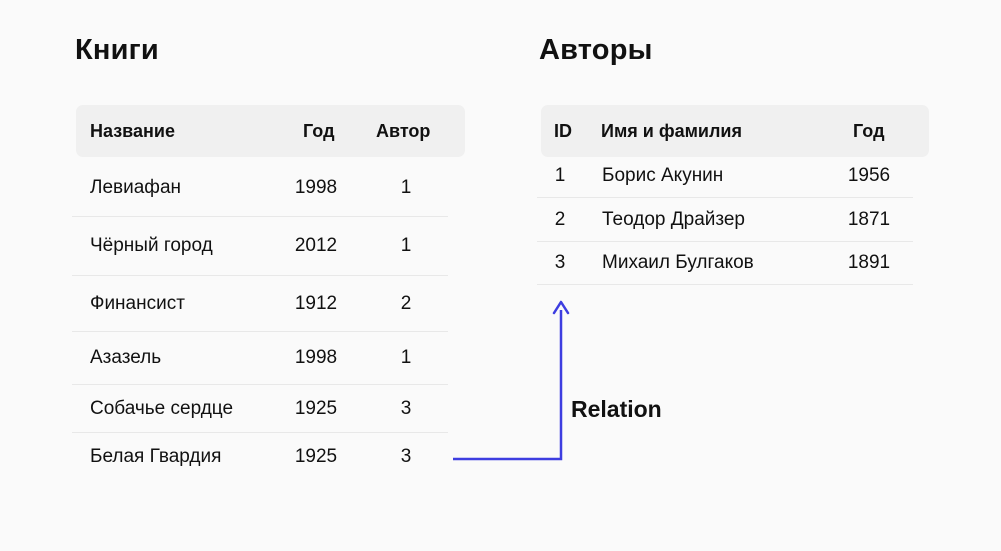  I want to click on relation-arrow-line, so click(508, 385).